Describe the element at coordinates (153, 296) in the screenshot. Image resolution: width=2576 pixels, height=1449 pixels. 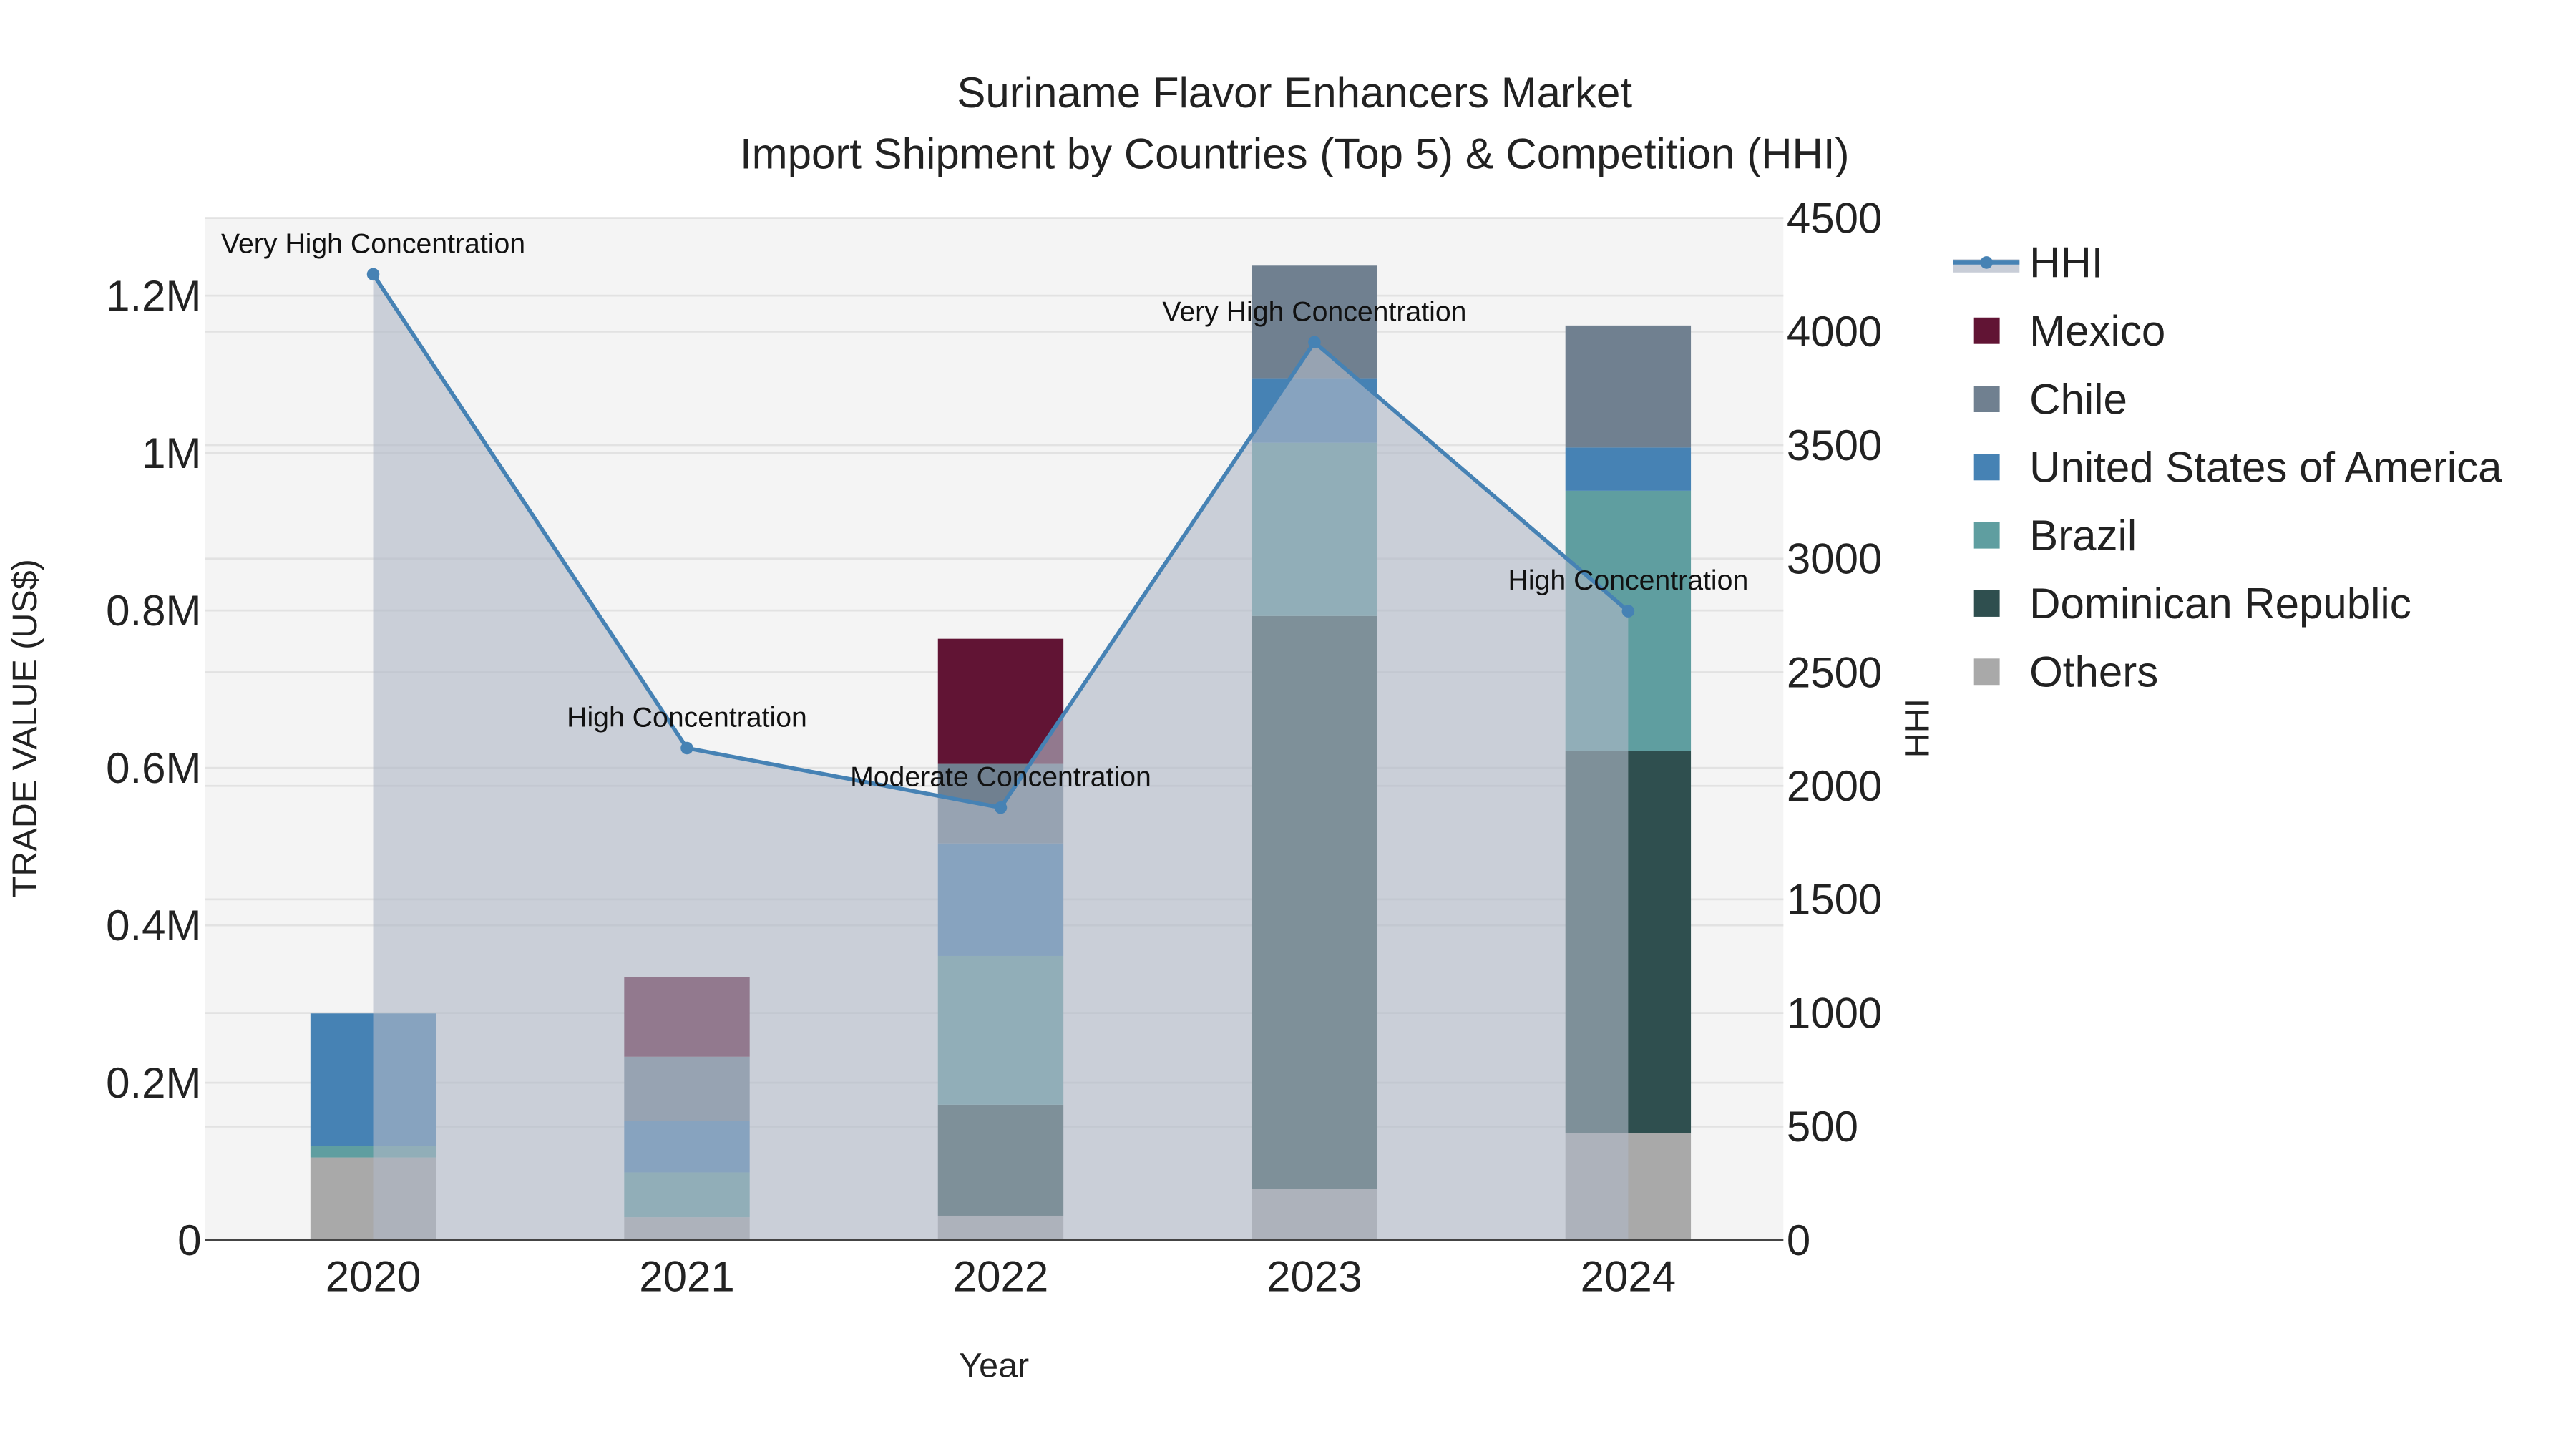
I see `y-tick-label: 1.2M` at that location.